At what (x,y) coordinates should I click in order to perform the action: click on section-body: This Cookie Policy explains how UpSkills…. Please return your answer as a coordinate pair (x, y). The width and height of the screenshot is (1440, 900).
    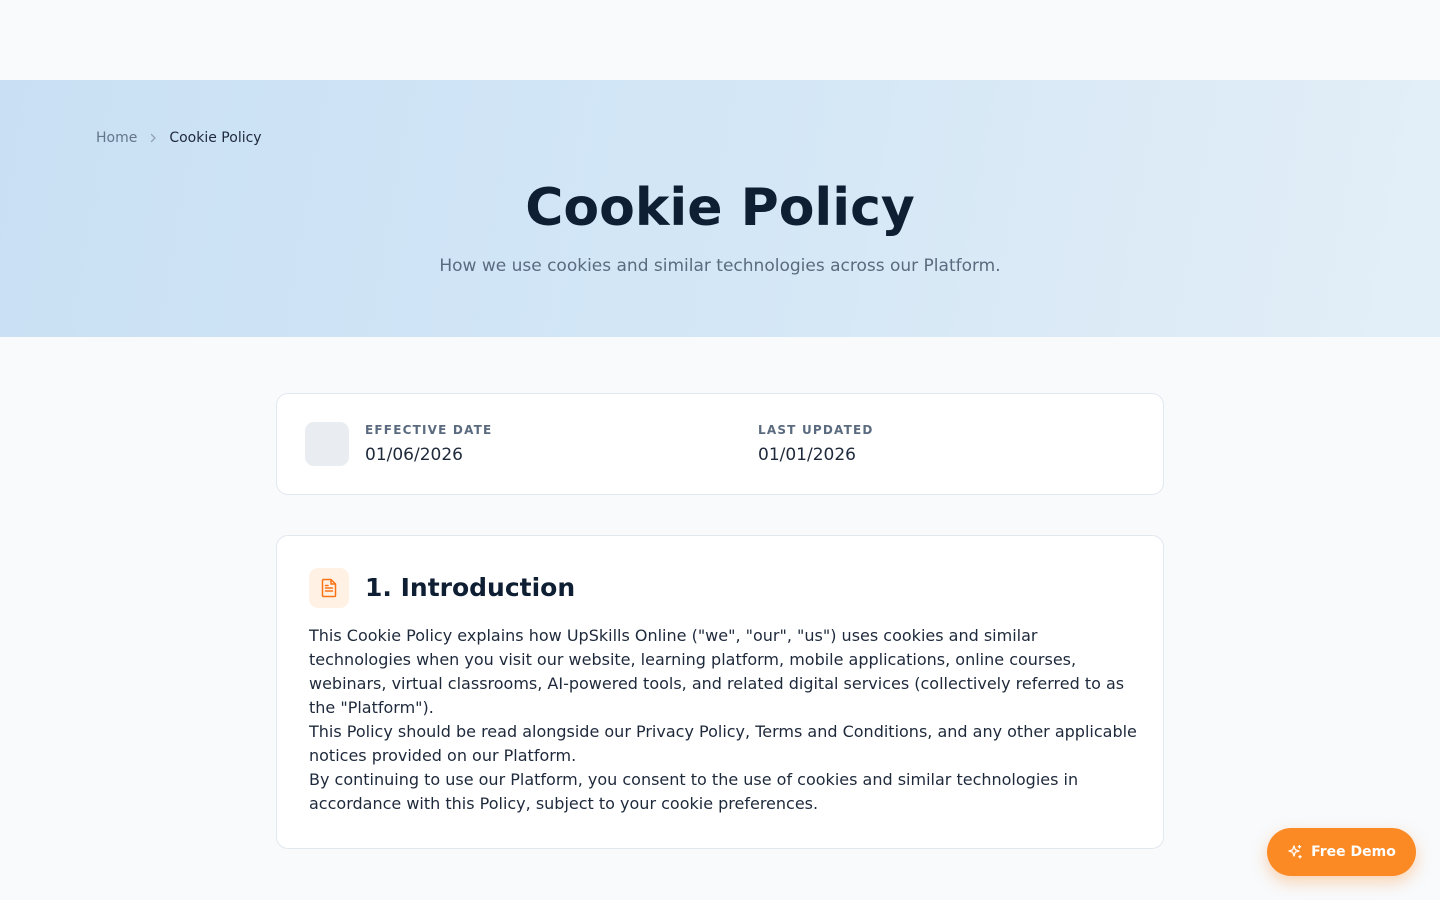
    Looking at the image, I should click on (724, 720).